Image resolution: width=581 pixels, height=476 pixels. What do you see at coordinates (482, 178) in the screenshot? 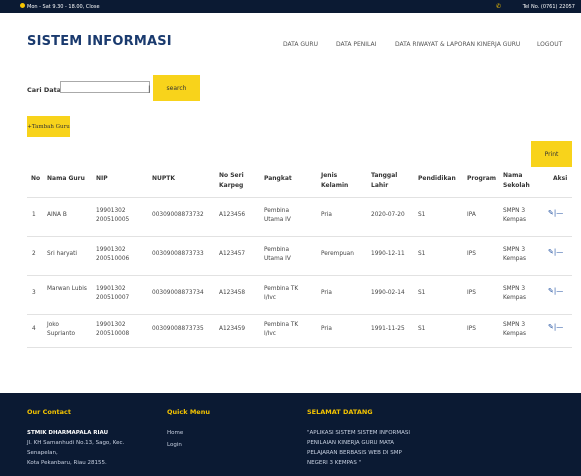
I see `col-program: Program` at bounding box center [482, 178].